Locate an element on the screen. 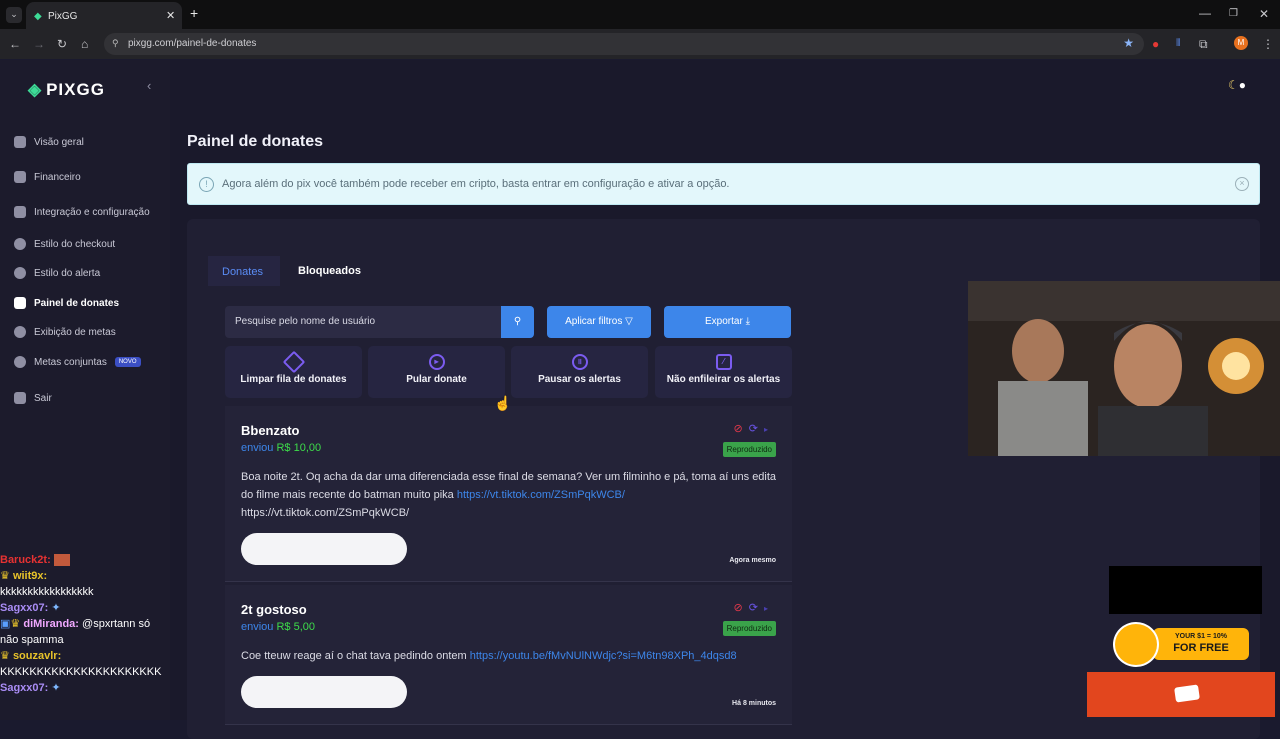 This screenshot has width=1280, height=739. message-link: https://vt.tiktok.com/ZSmPqkWCB/ is located at coordinates (541, 495).